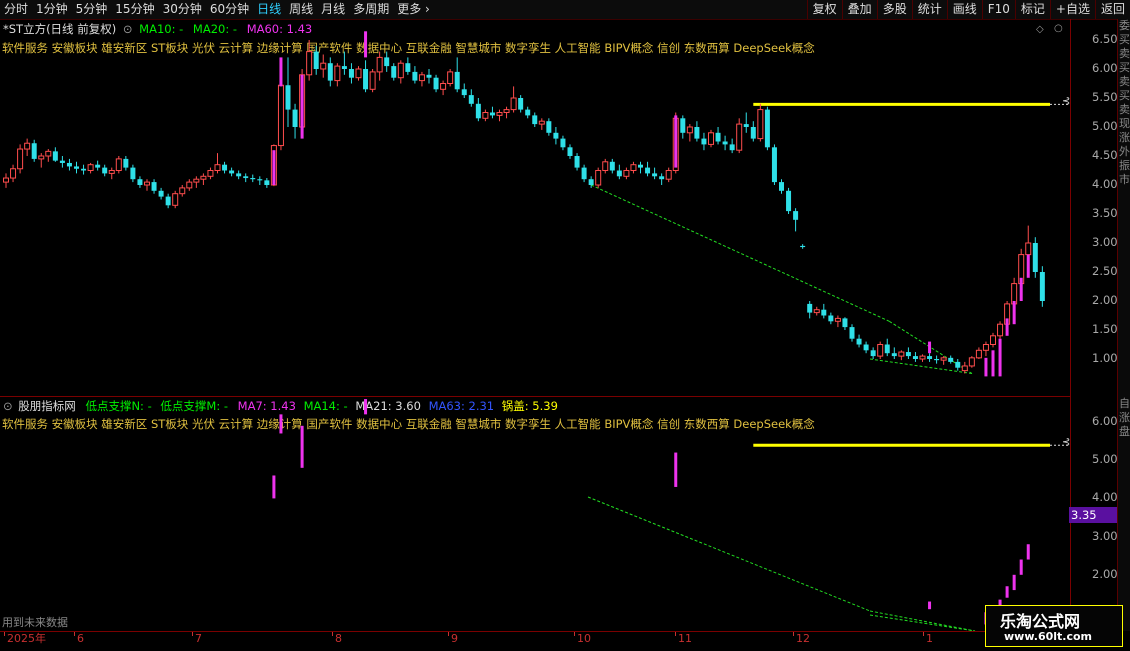 Image resolution: width=1130 pixels, height=651 pixels. I want to click on tab-period-8: 月线, so click(333, 9).